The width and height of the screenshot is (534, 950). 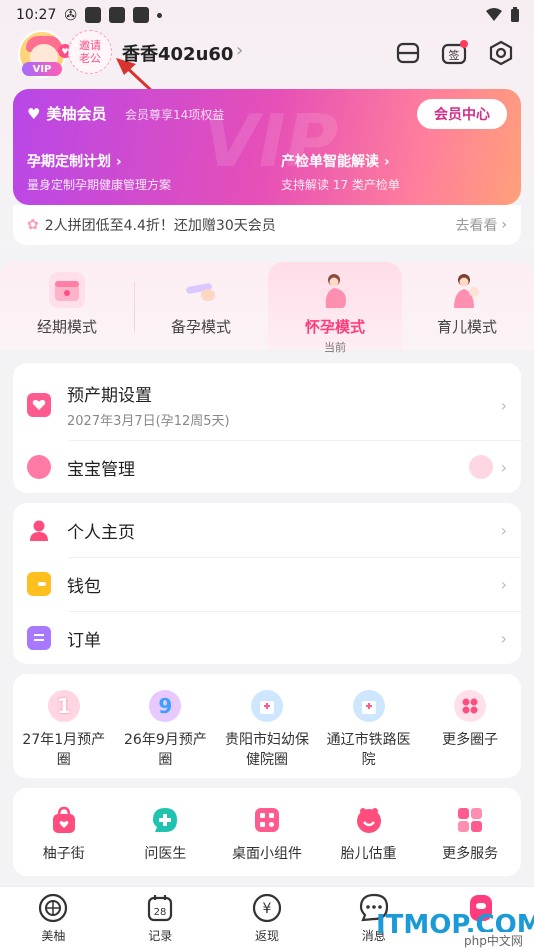 What do you see at coordinates (36, 15) in the screenshot?
I see `status-time: 10:27` at bounding box center [36, 15].